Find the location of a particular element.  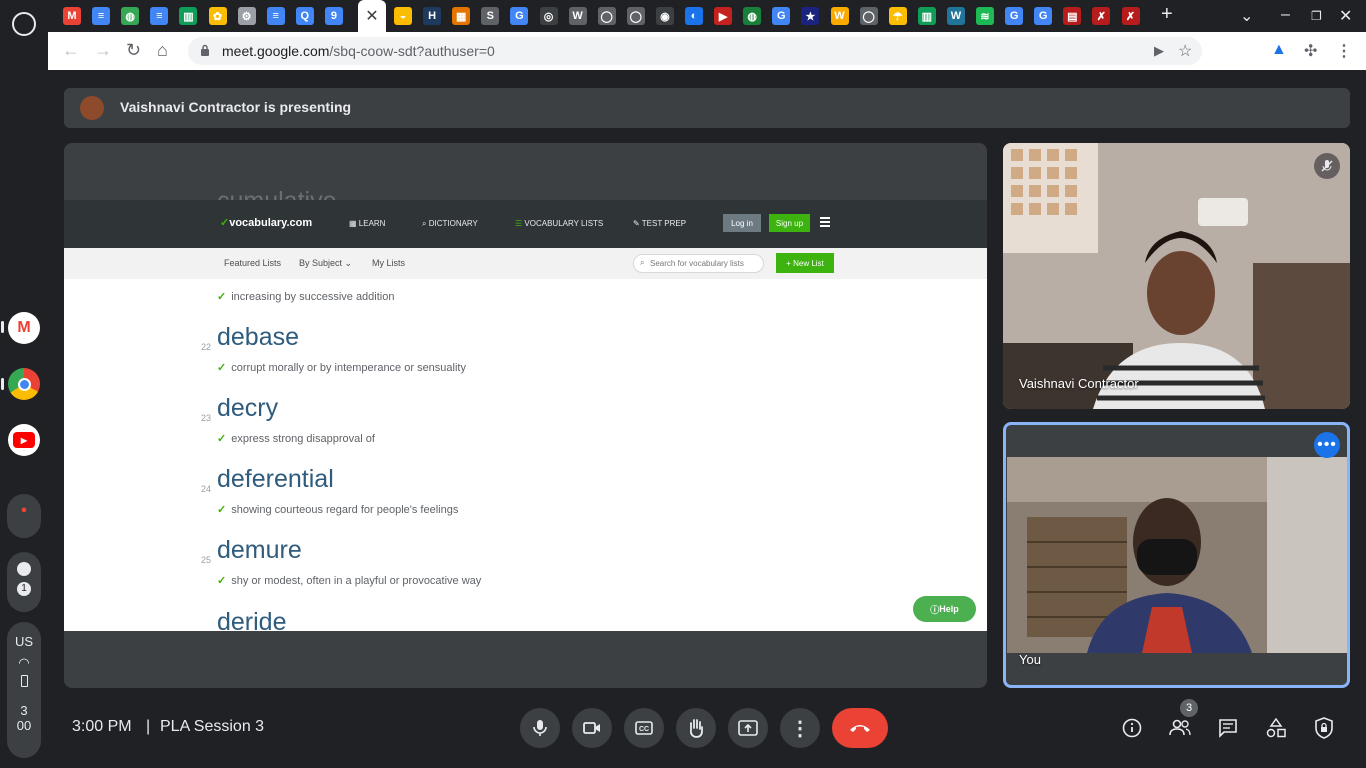

tab-search-icon: ⌄ is located at coordinates (1246, 16).